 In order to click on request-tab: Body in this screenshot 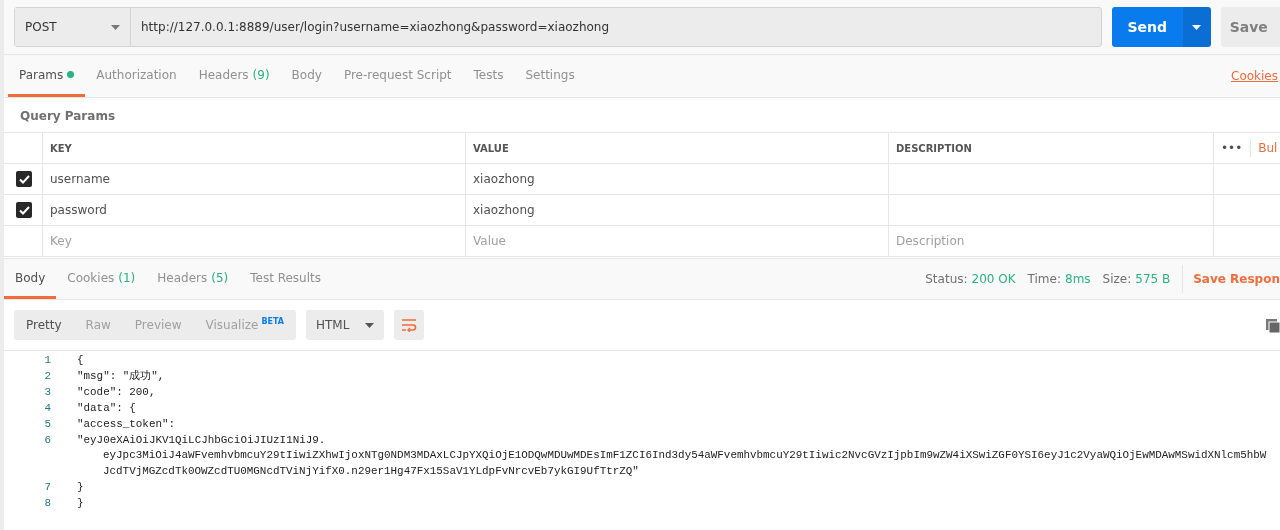, I will do `click(306, 76)`.